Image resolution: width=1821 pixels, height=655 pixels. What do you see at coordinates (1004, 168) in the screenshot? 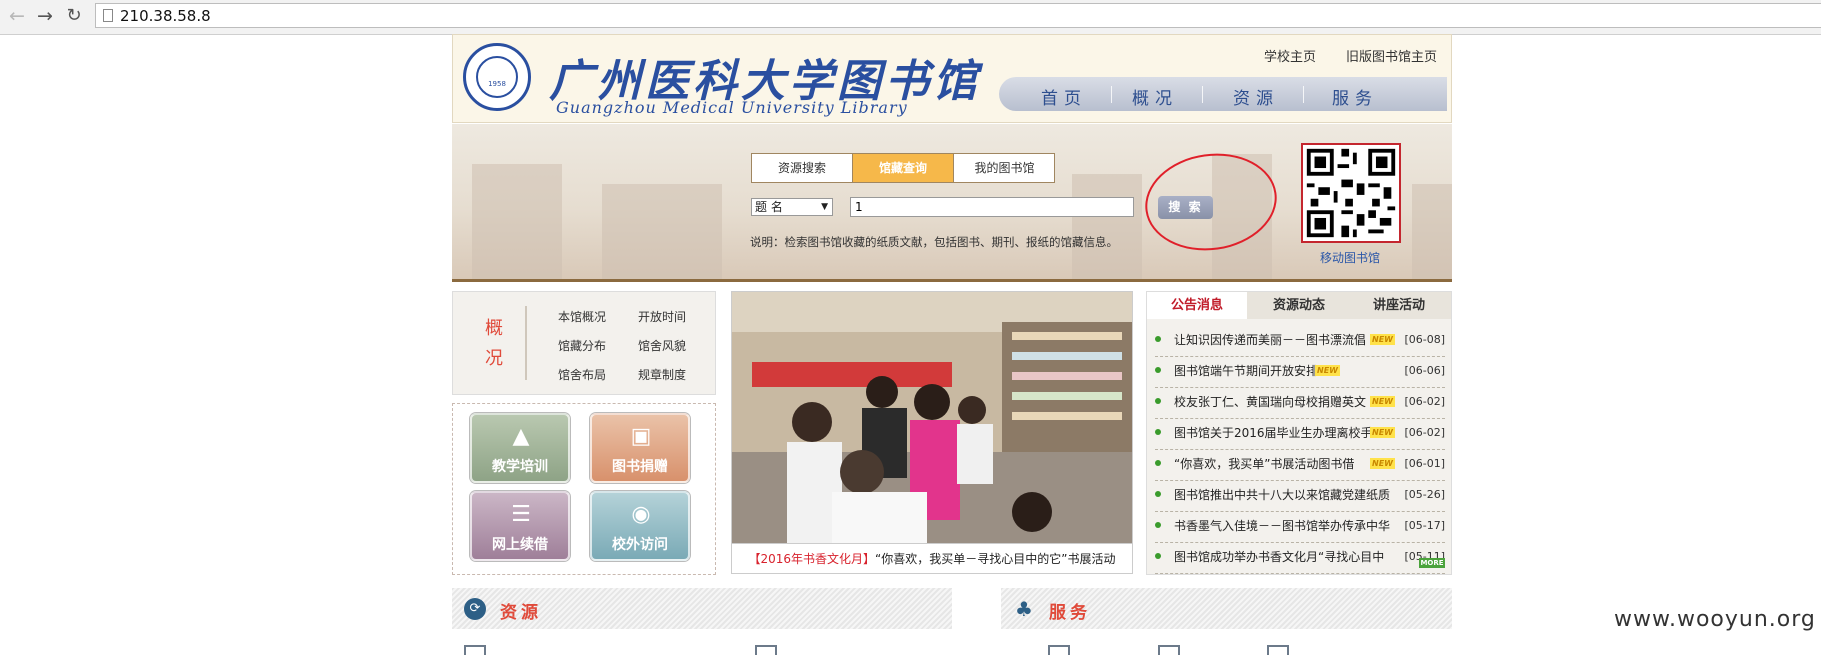
I see `tab-my-library: 我的图书馆` at bounding box center [1004, 168].